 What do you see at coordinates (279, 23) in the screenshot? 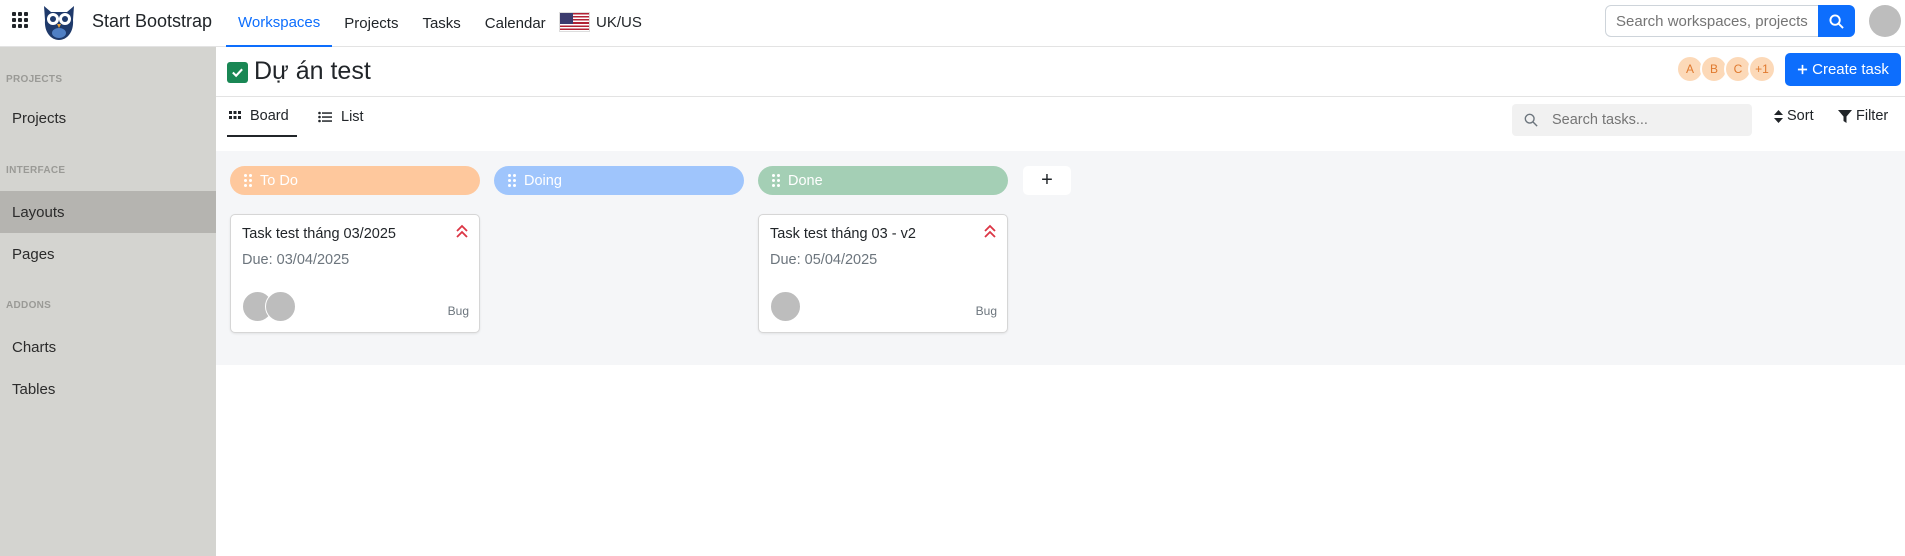
I see `nav-workspaces: Workspaces` at bounding box center [279, 23].